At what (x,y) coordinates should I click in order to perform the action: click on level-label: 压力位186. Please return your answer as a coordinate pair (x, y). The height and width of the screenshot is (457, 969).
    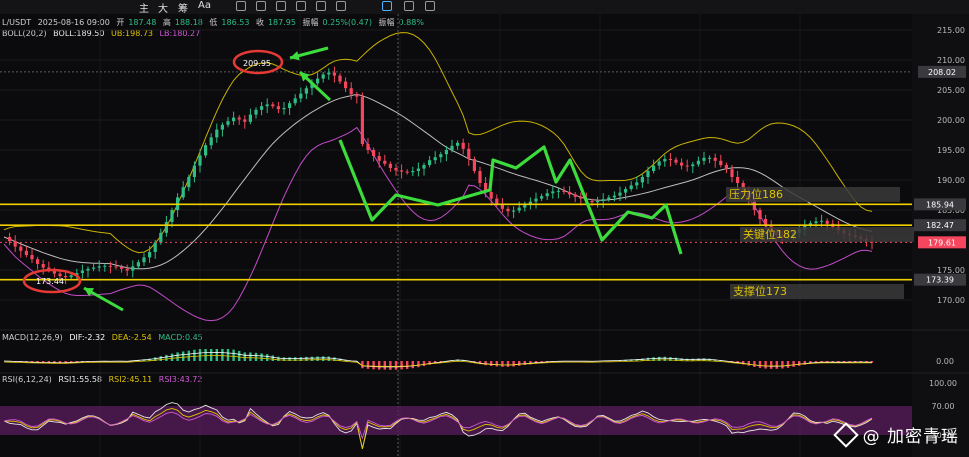
    Looking at the image, I should click on (756, 194).